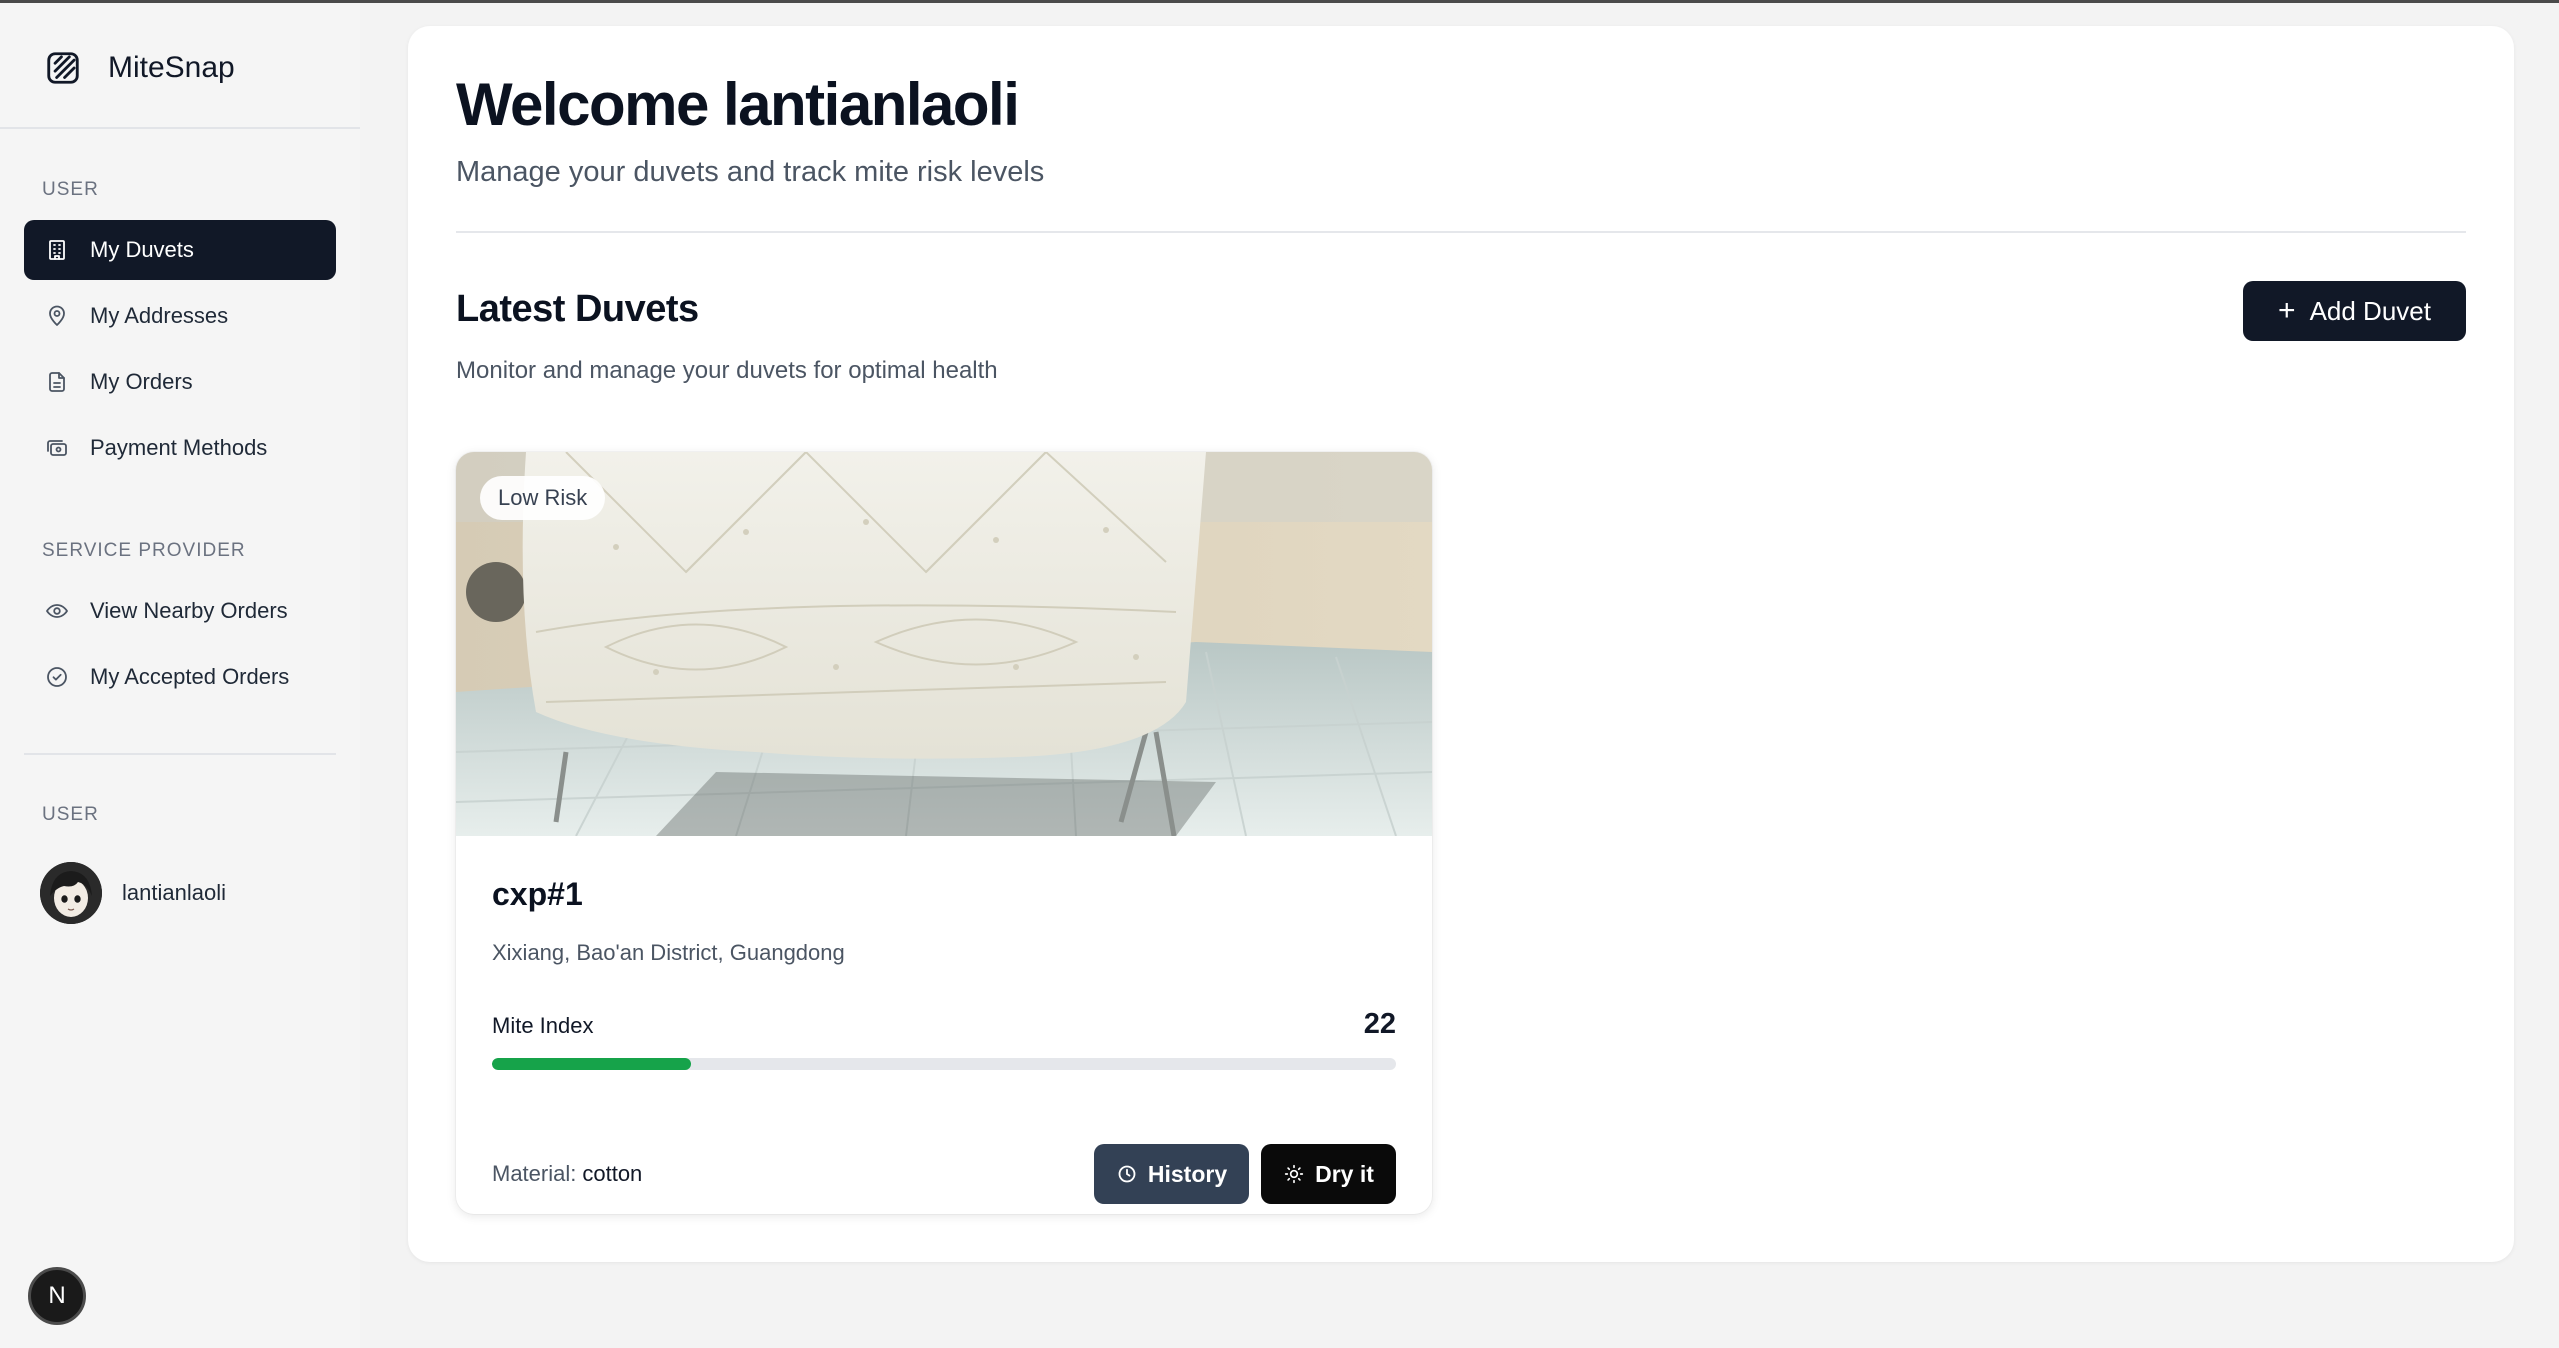  What do you see at coordinates (57, 382) in the screenshot?
I see `document-icon` at bounding box center [57, 382].